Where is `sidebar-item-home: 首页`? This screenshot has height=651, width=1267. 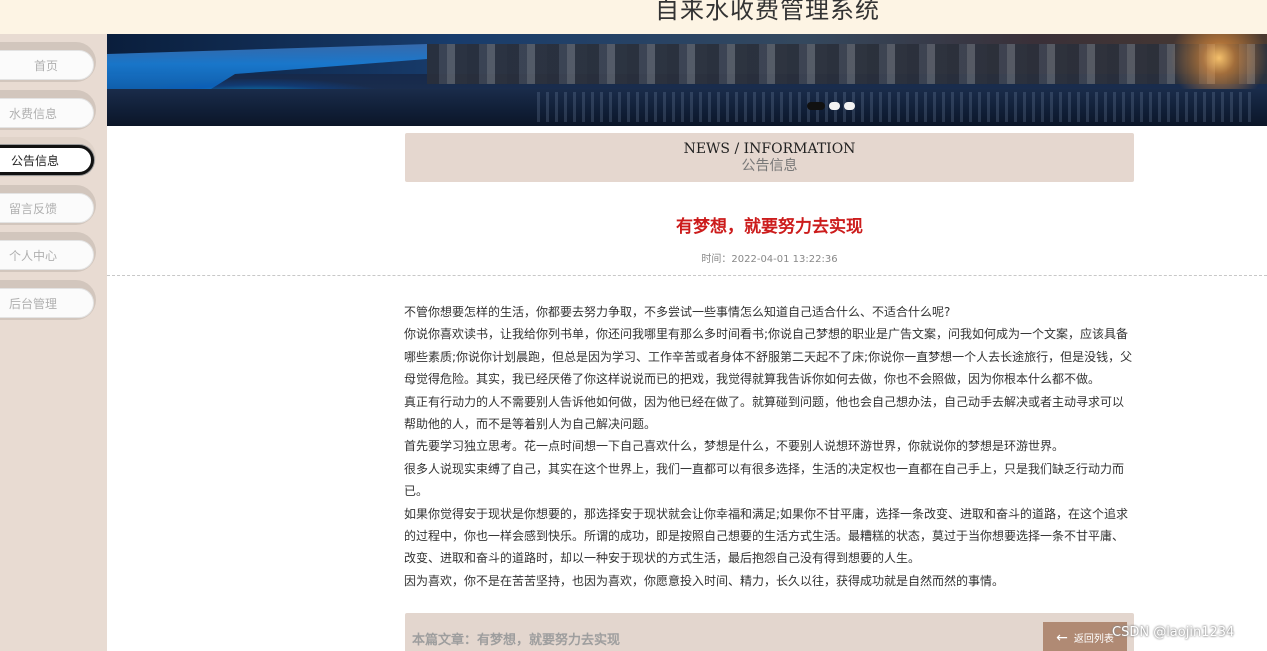
sidebar-item-home: 首页 is located at coordinates (48, 62).